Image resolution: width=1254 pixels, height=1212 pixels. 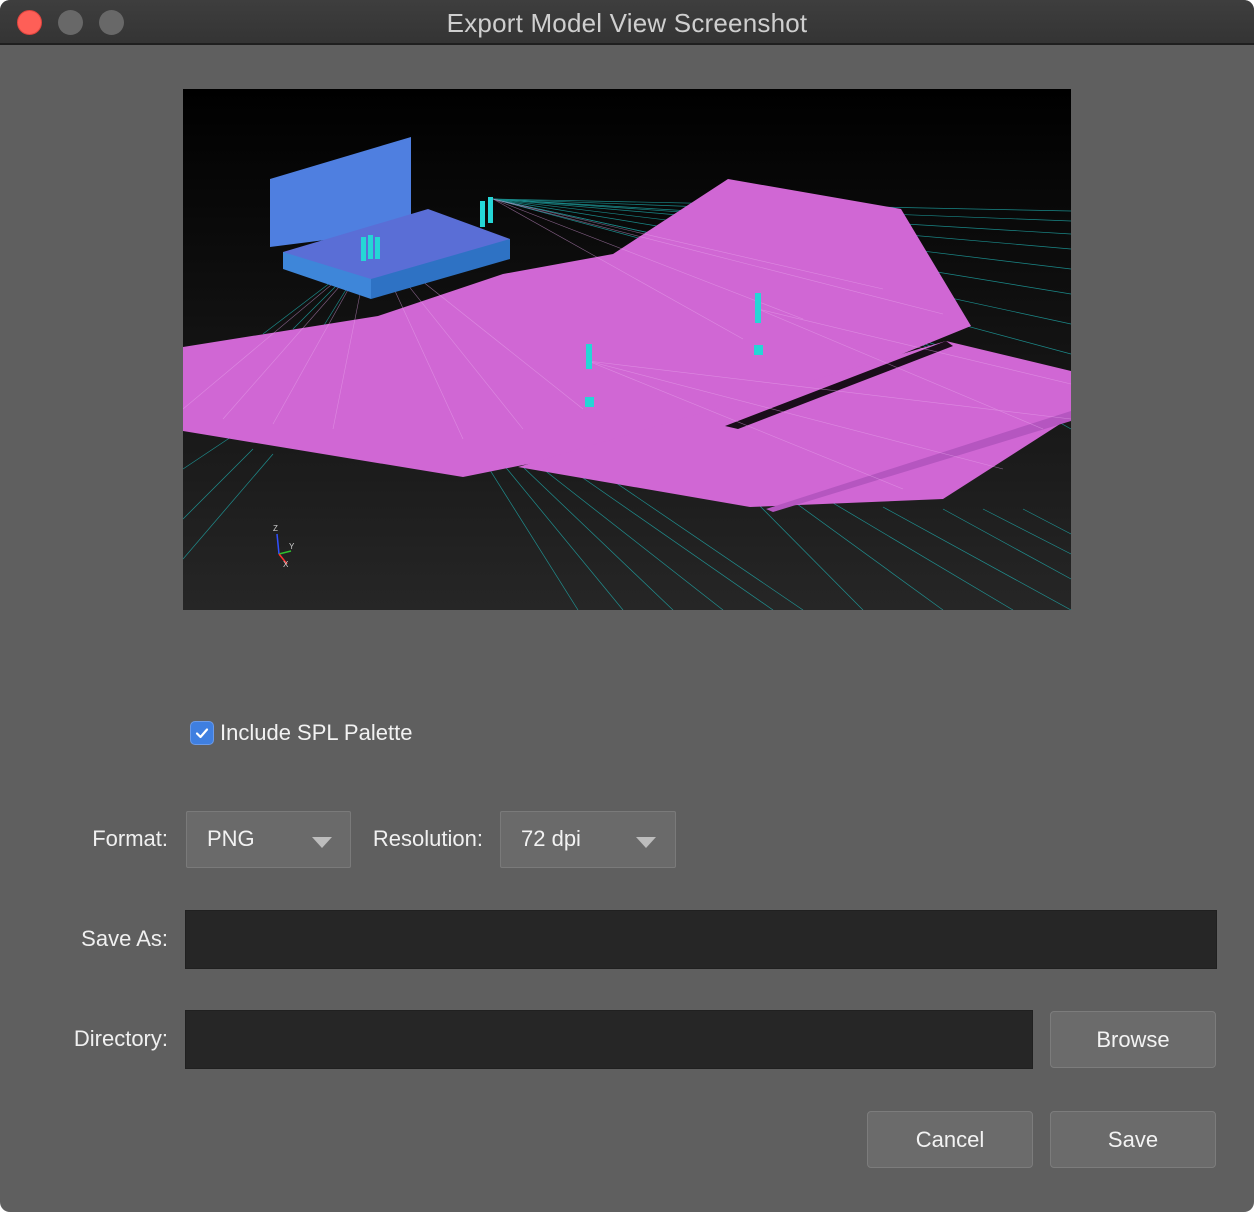 I want to click on save-as-input, so click(x=701, y=939).